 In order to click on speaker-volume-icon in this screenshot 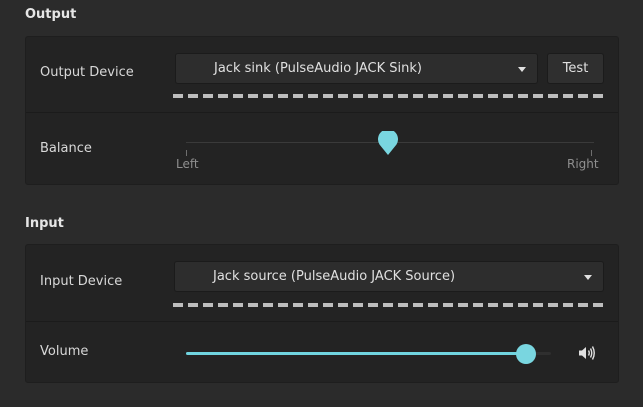, I will do `click(587, 353)`.